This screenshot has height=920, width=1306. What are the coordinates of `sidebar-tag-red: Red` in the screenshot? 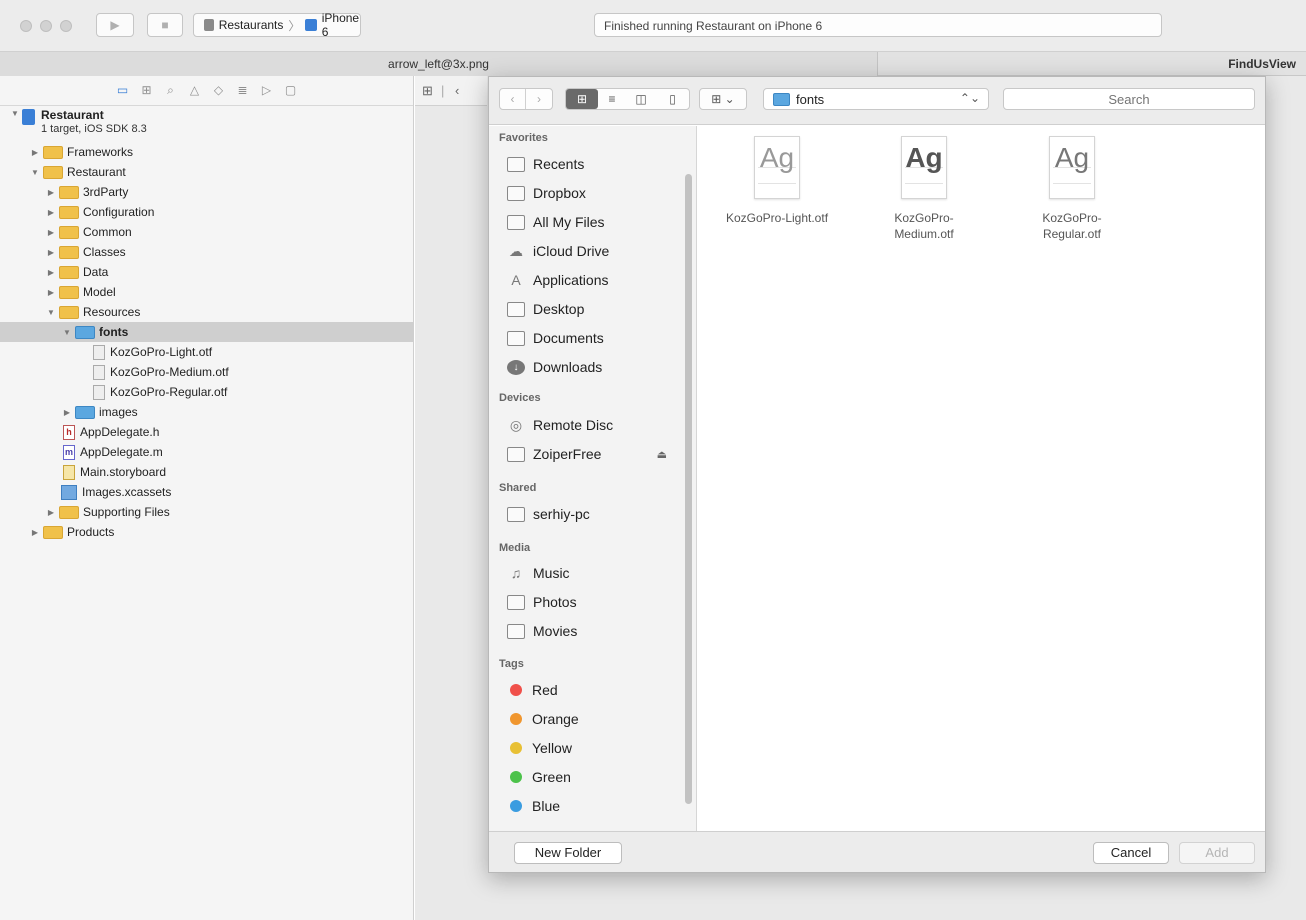 It's located at (597, 690).